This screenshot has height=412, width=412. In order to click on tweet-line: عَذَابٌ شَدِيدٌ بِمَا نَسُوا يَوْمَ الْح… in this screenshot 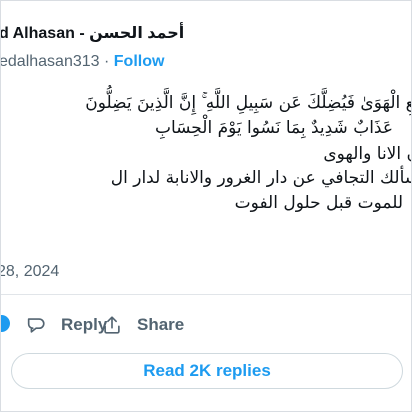, I will do `click(273, 128)`.